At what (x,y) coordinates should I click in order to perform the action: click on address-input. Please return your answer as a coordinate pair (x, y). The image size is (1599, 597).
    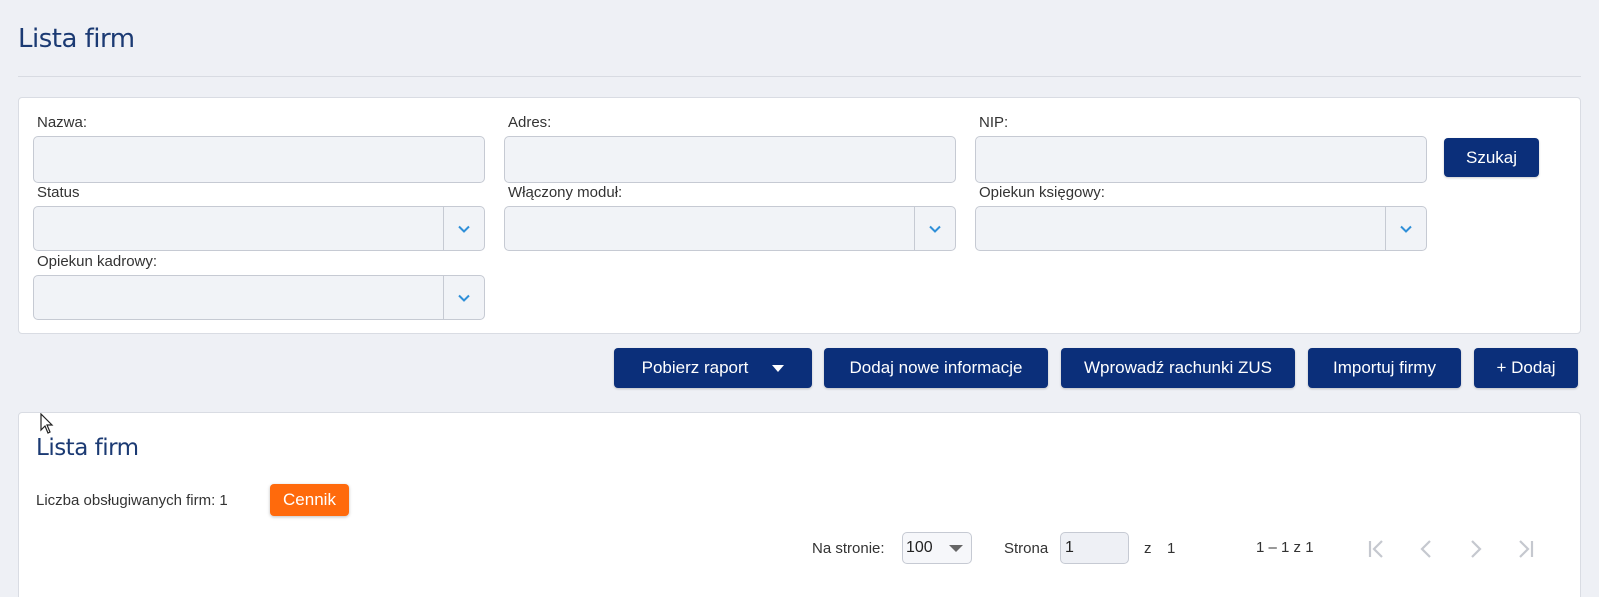
    Looking at the image, I should click on (730, 159).